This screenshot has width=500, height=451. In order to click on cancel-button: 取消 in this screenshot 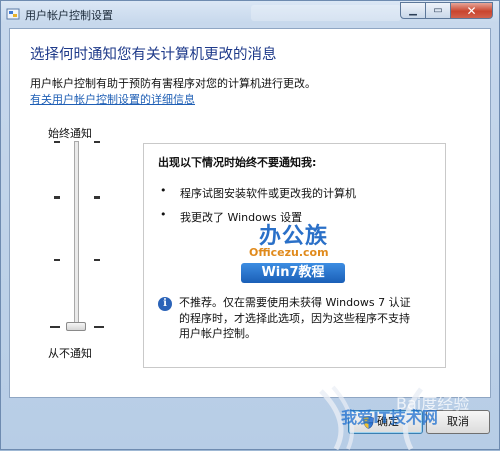, I will do `click(458, 422)`.